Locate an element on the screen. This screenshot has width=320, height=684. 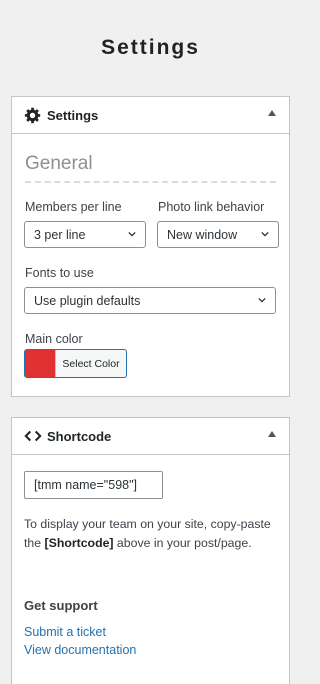
photo-link-behavior-value: New window is located at coordinates (202, 234).